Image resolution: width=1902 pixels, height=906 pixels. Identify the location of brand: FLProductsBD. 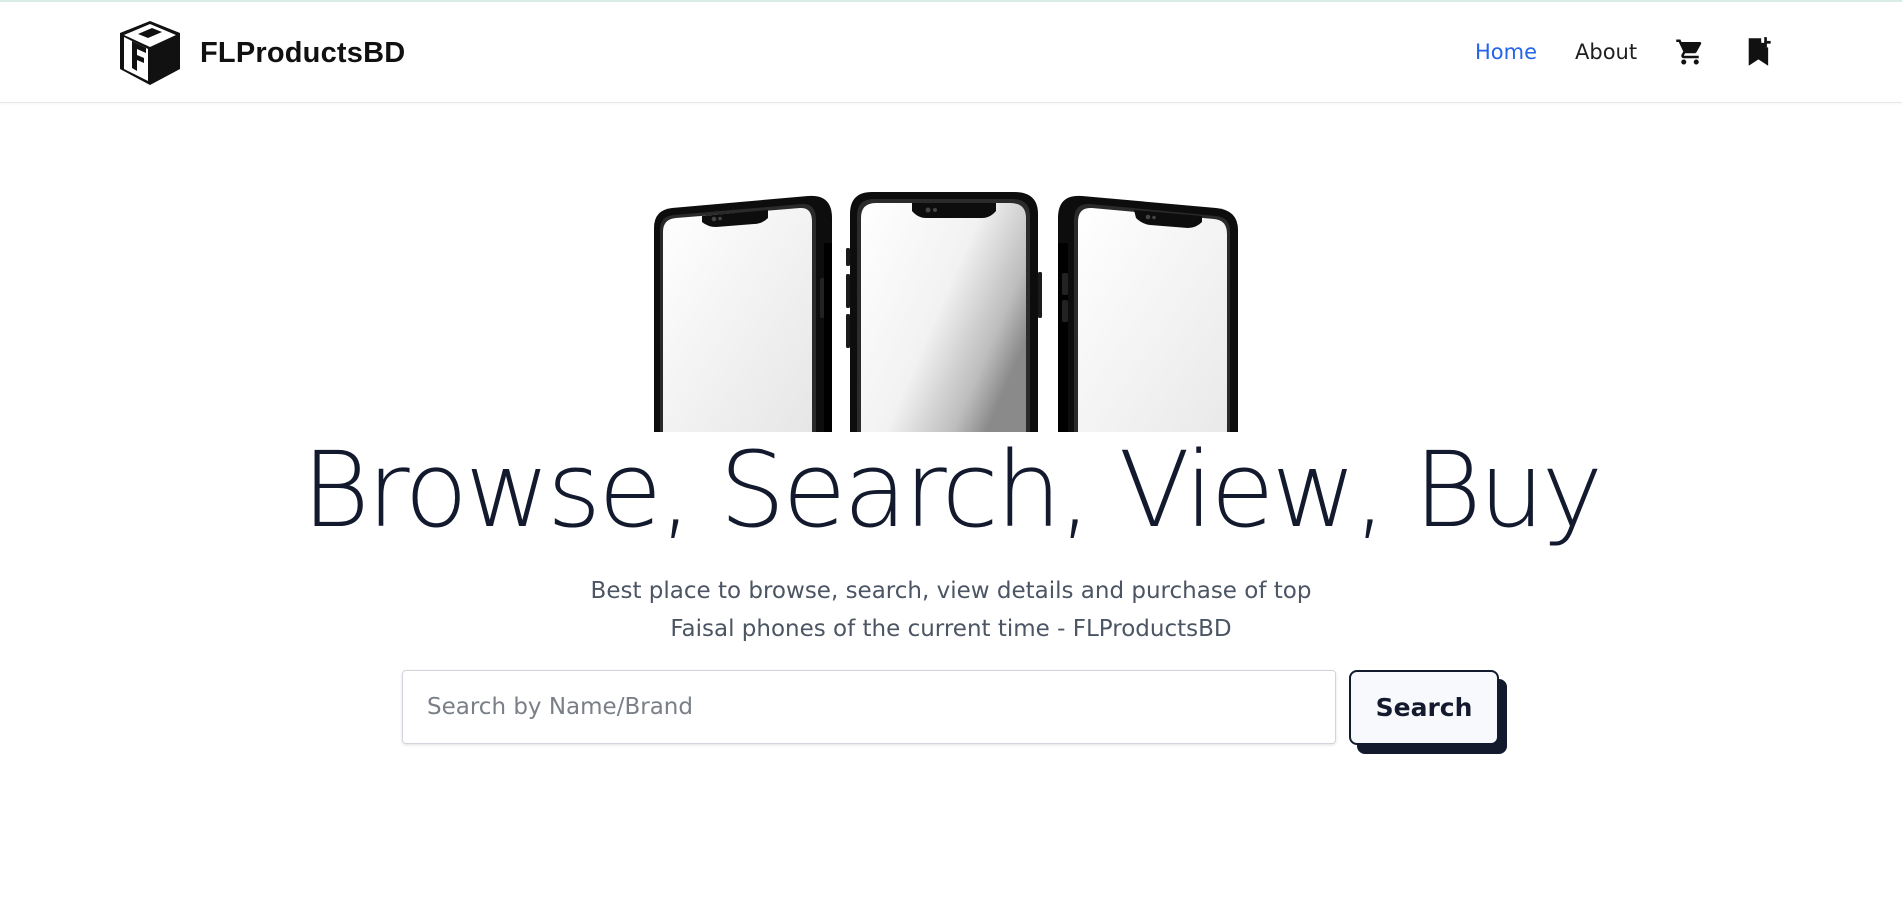
(261, 53).